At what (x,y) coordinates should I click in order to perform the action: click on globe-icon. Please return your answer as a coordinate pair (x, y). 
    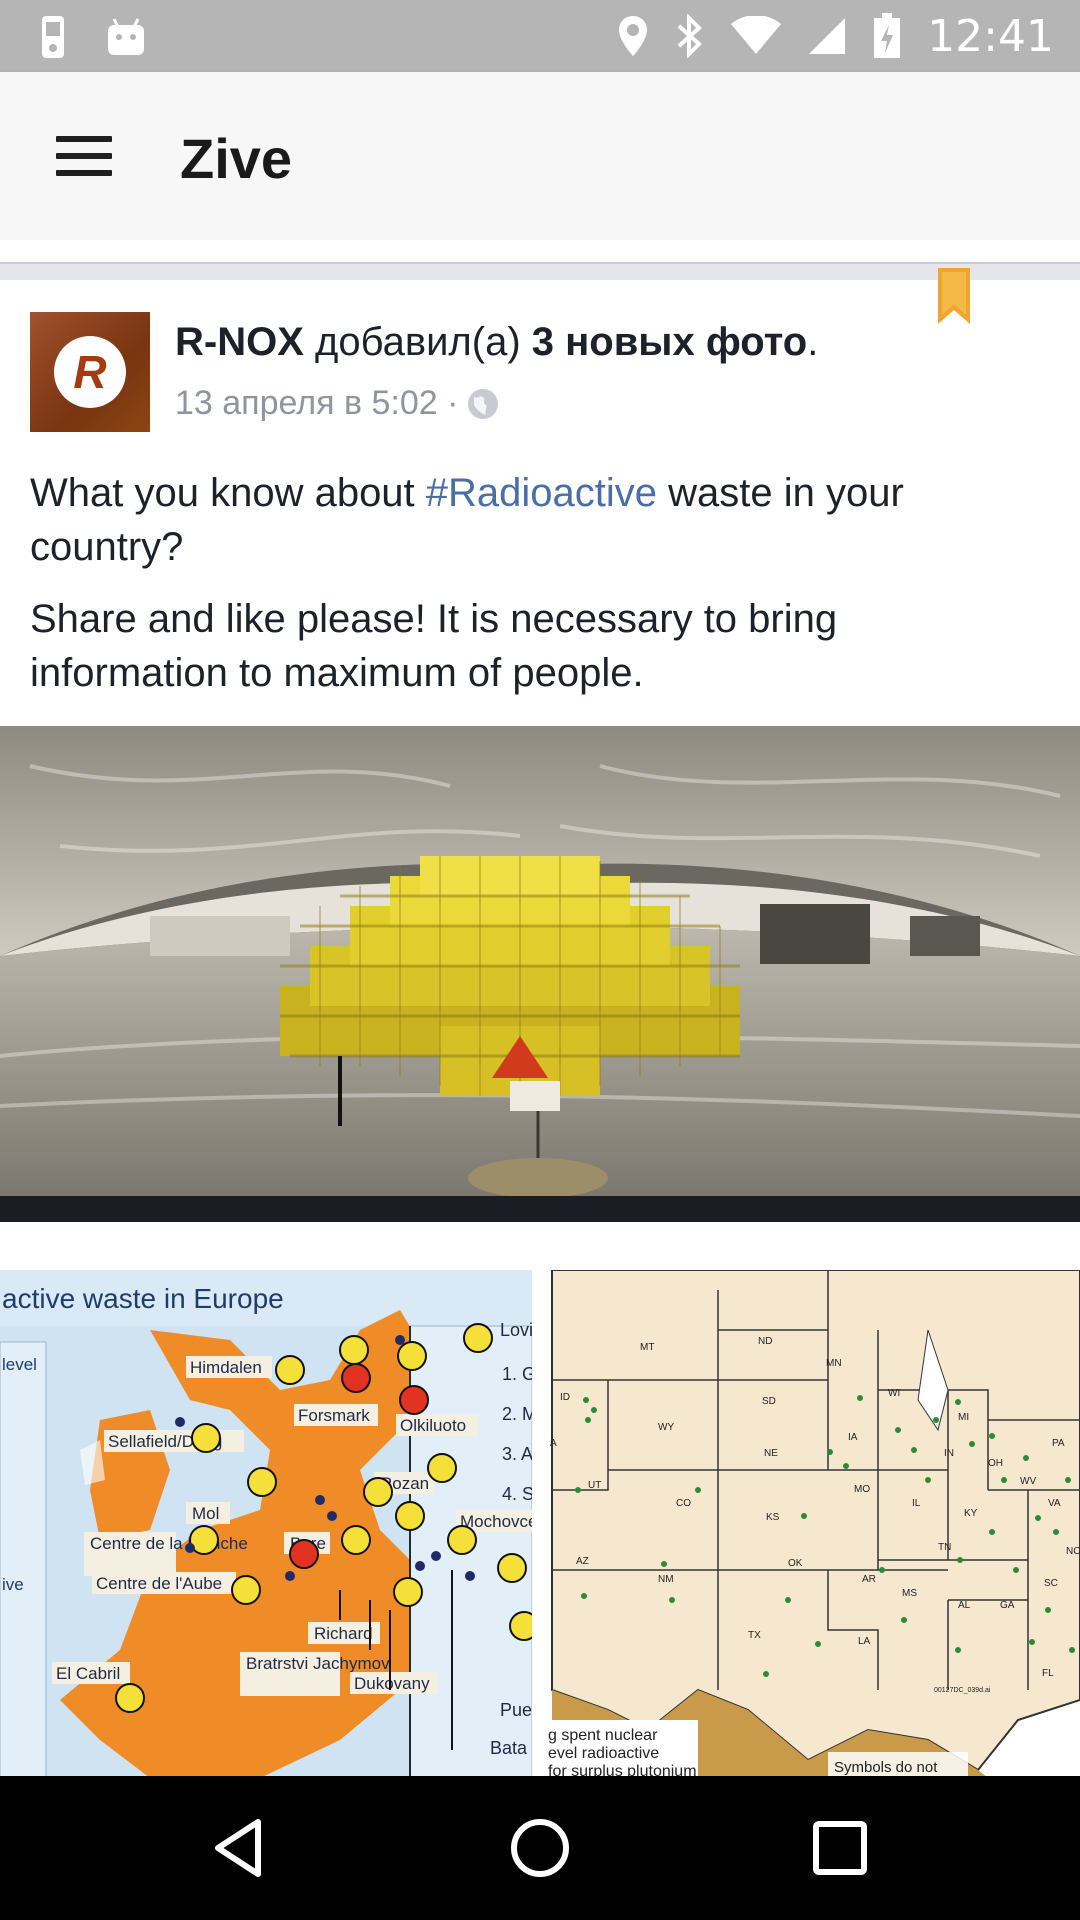
    Looking at the image, I should click on (483, 403).